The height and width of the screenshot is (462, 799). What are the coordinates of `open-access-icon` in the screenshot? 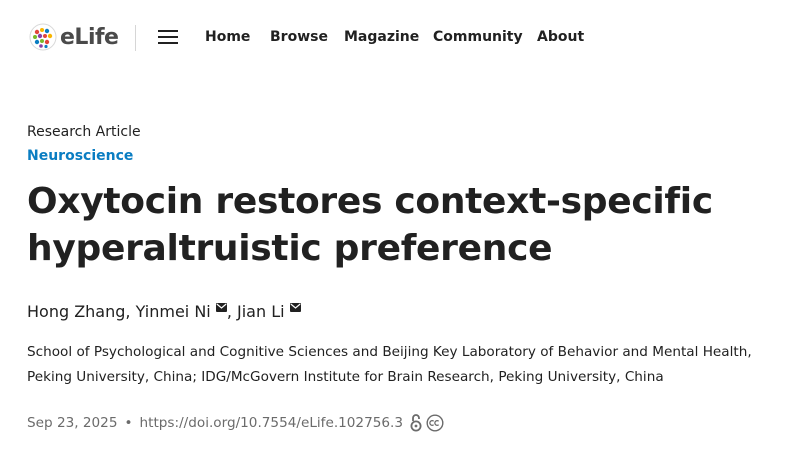 It's located at (416, 423).